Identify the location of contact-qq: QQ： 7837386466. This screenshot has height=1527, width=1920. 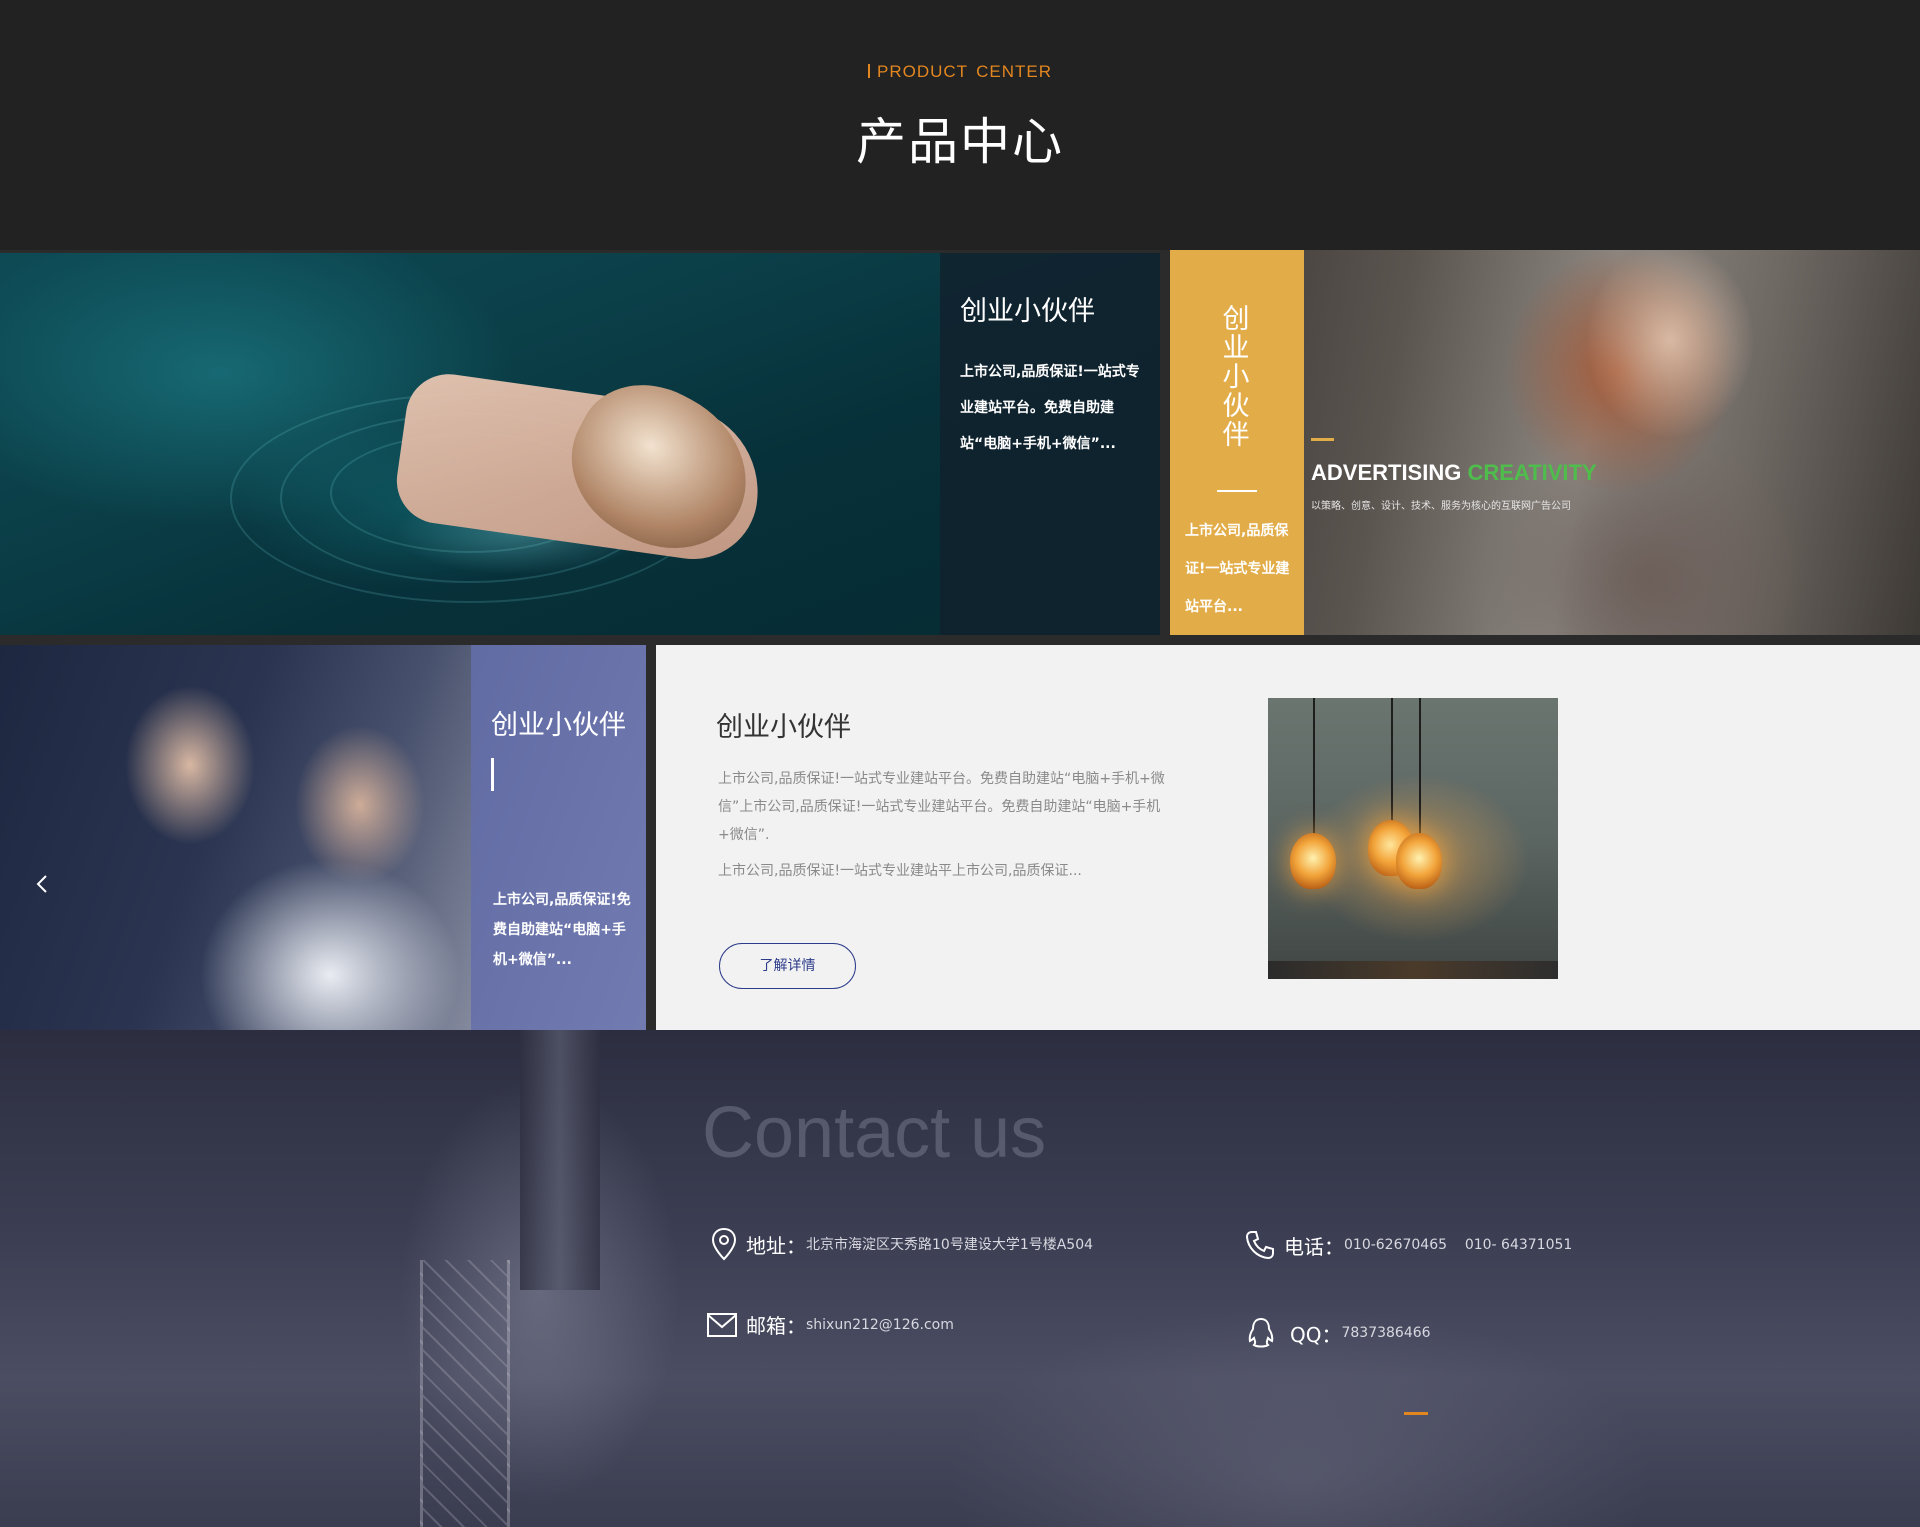
(1338, 1333).